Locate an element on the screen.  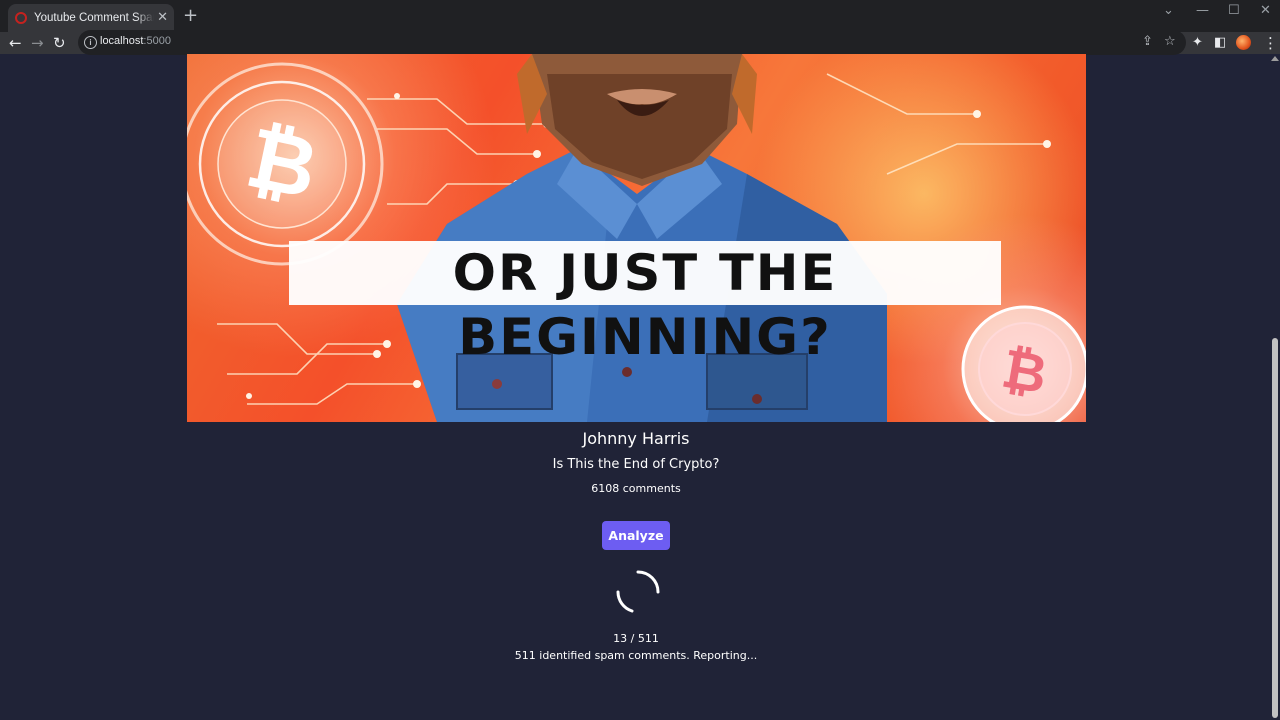
close-window-icon: ✕ is located at coordinates (1265, 11).